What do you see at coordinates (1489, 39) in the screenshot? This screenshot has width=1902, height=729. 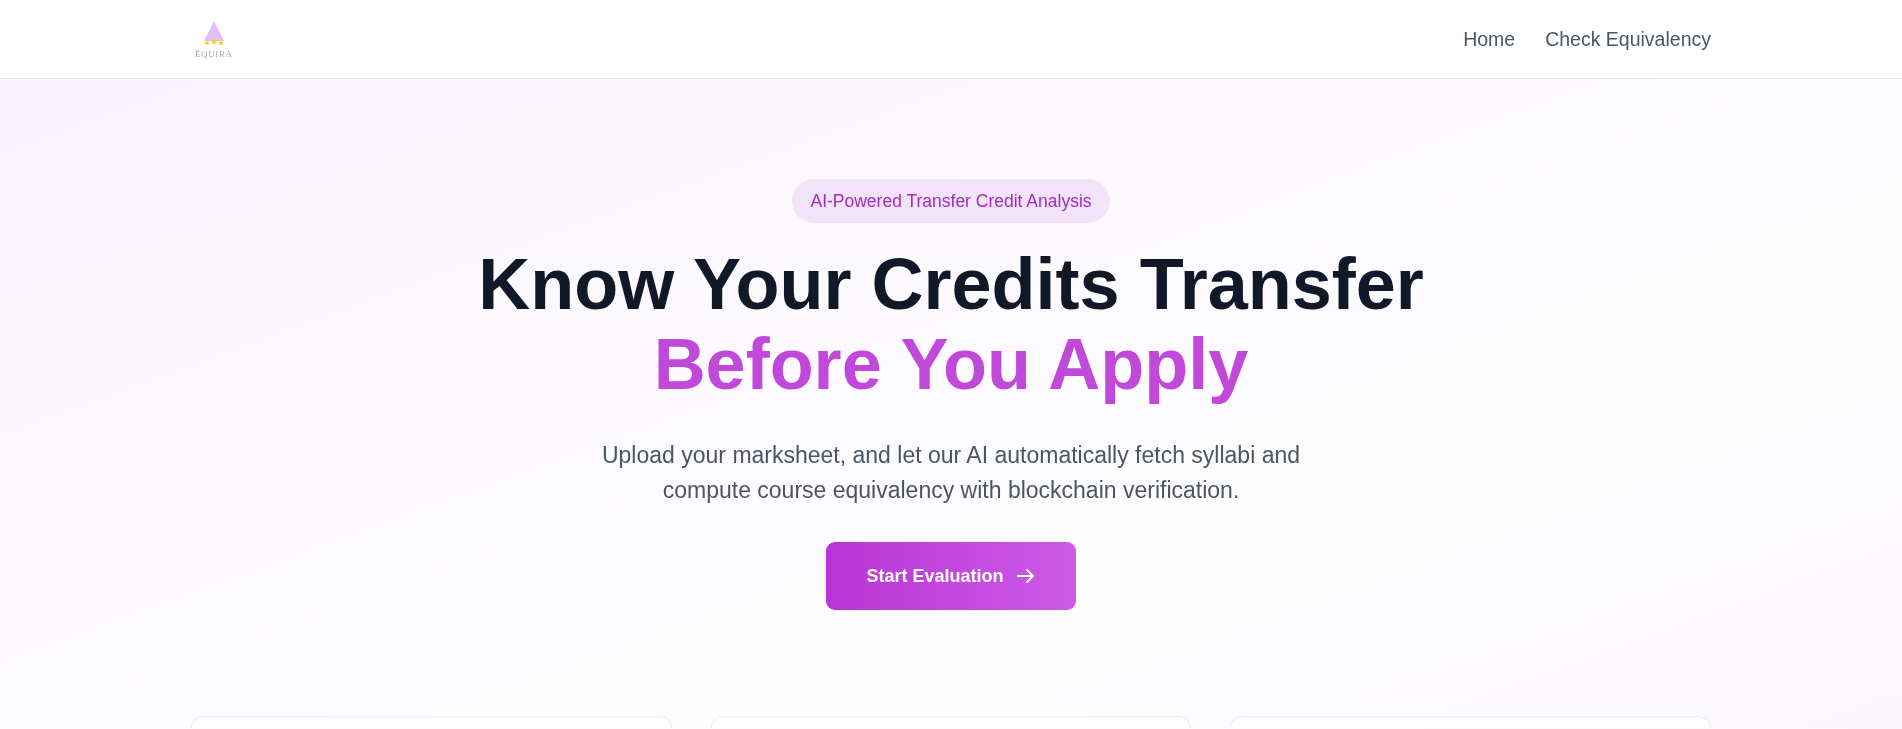 I see `nav-link: Home` at bounding box center [1489, 39].